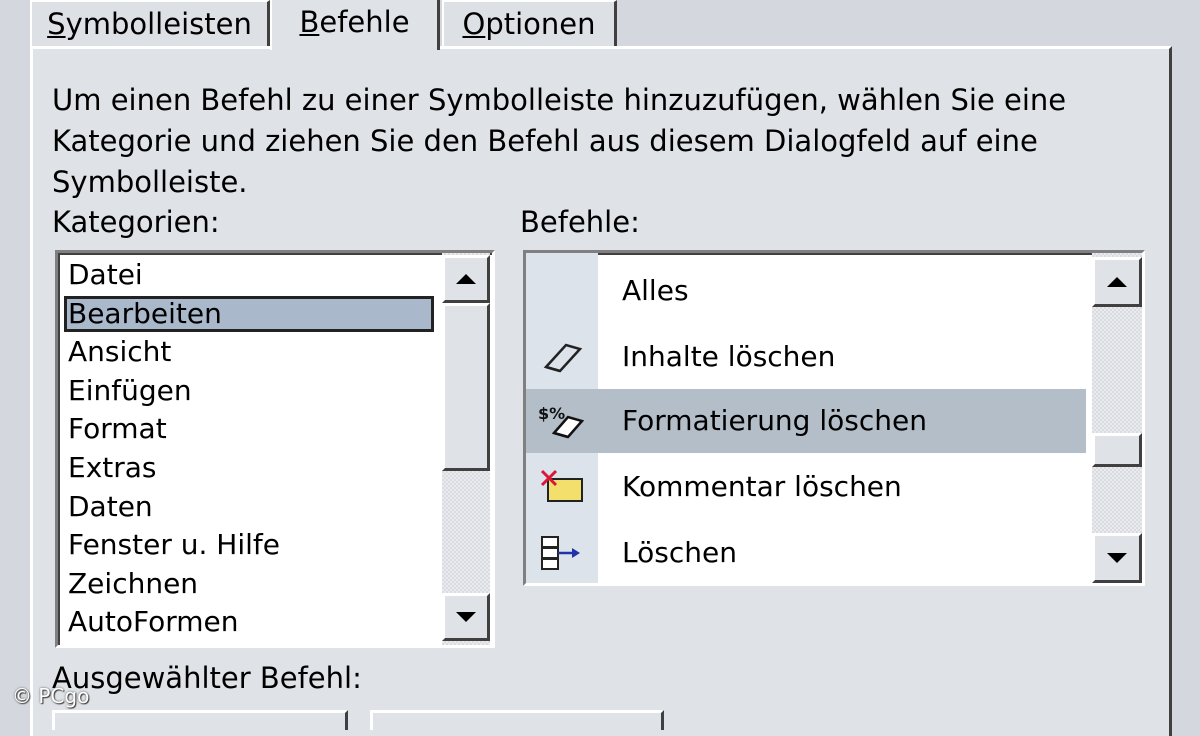 This screenshot has height=736, width=1200. What do you see at coordinates (466, 387) in the screenshot?
I see `categories-scroll-thumb` at bounding box center [466, 387].